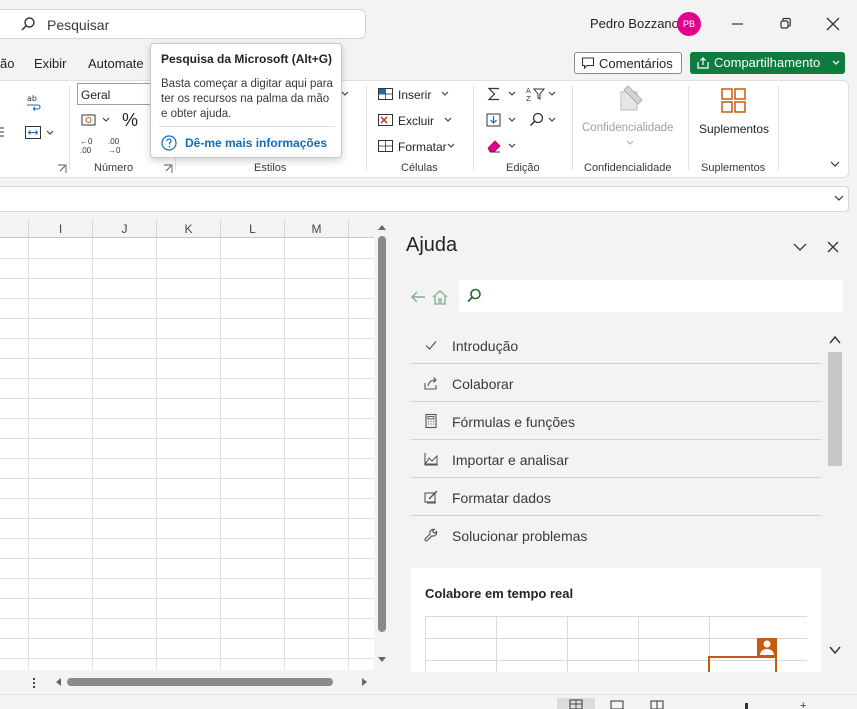  Describe the element at coordinates (451, 146) in the screenshot. I see `format-dropdown-icon` at that location.